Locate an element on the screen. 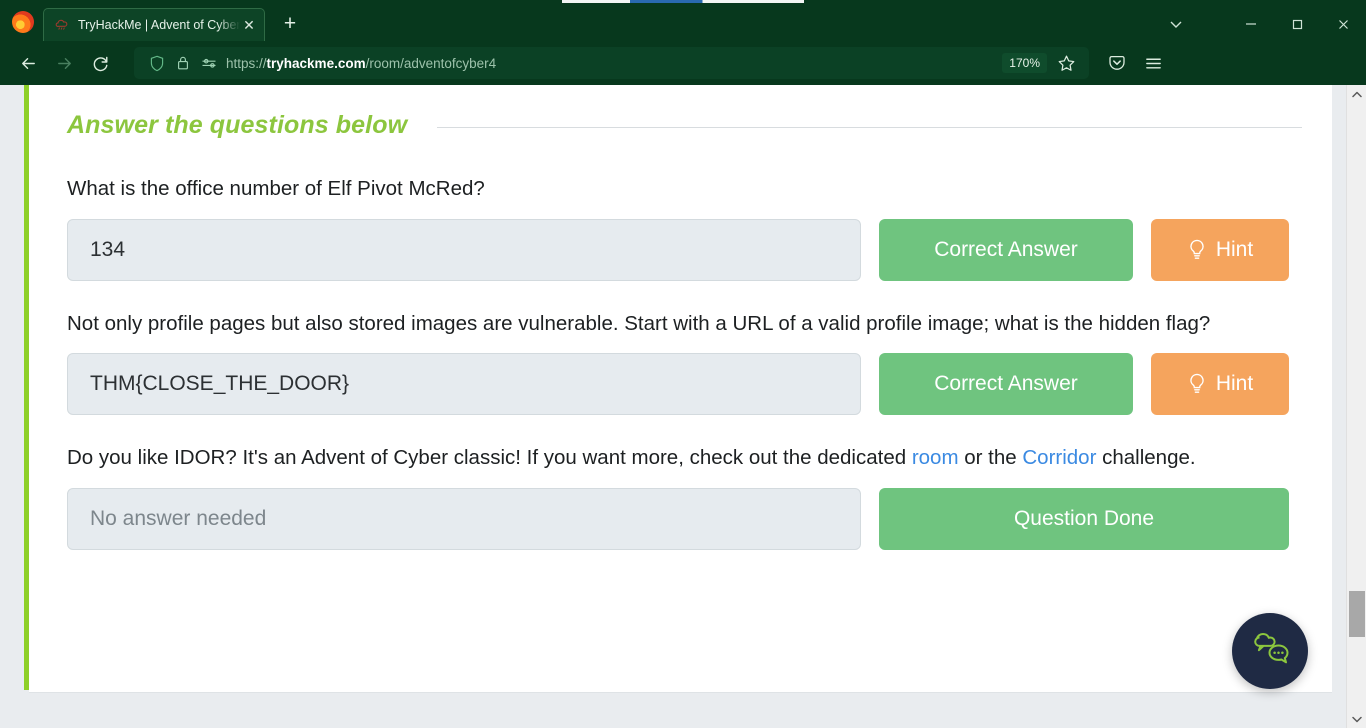 This screenshot has height=728, width=1366. answer-row-1: 134 Correct Answer Hint is located at coordinates (684, 249).